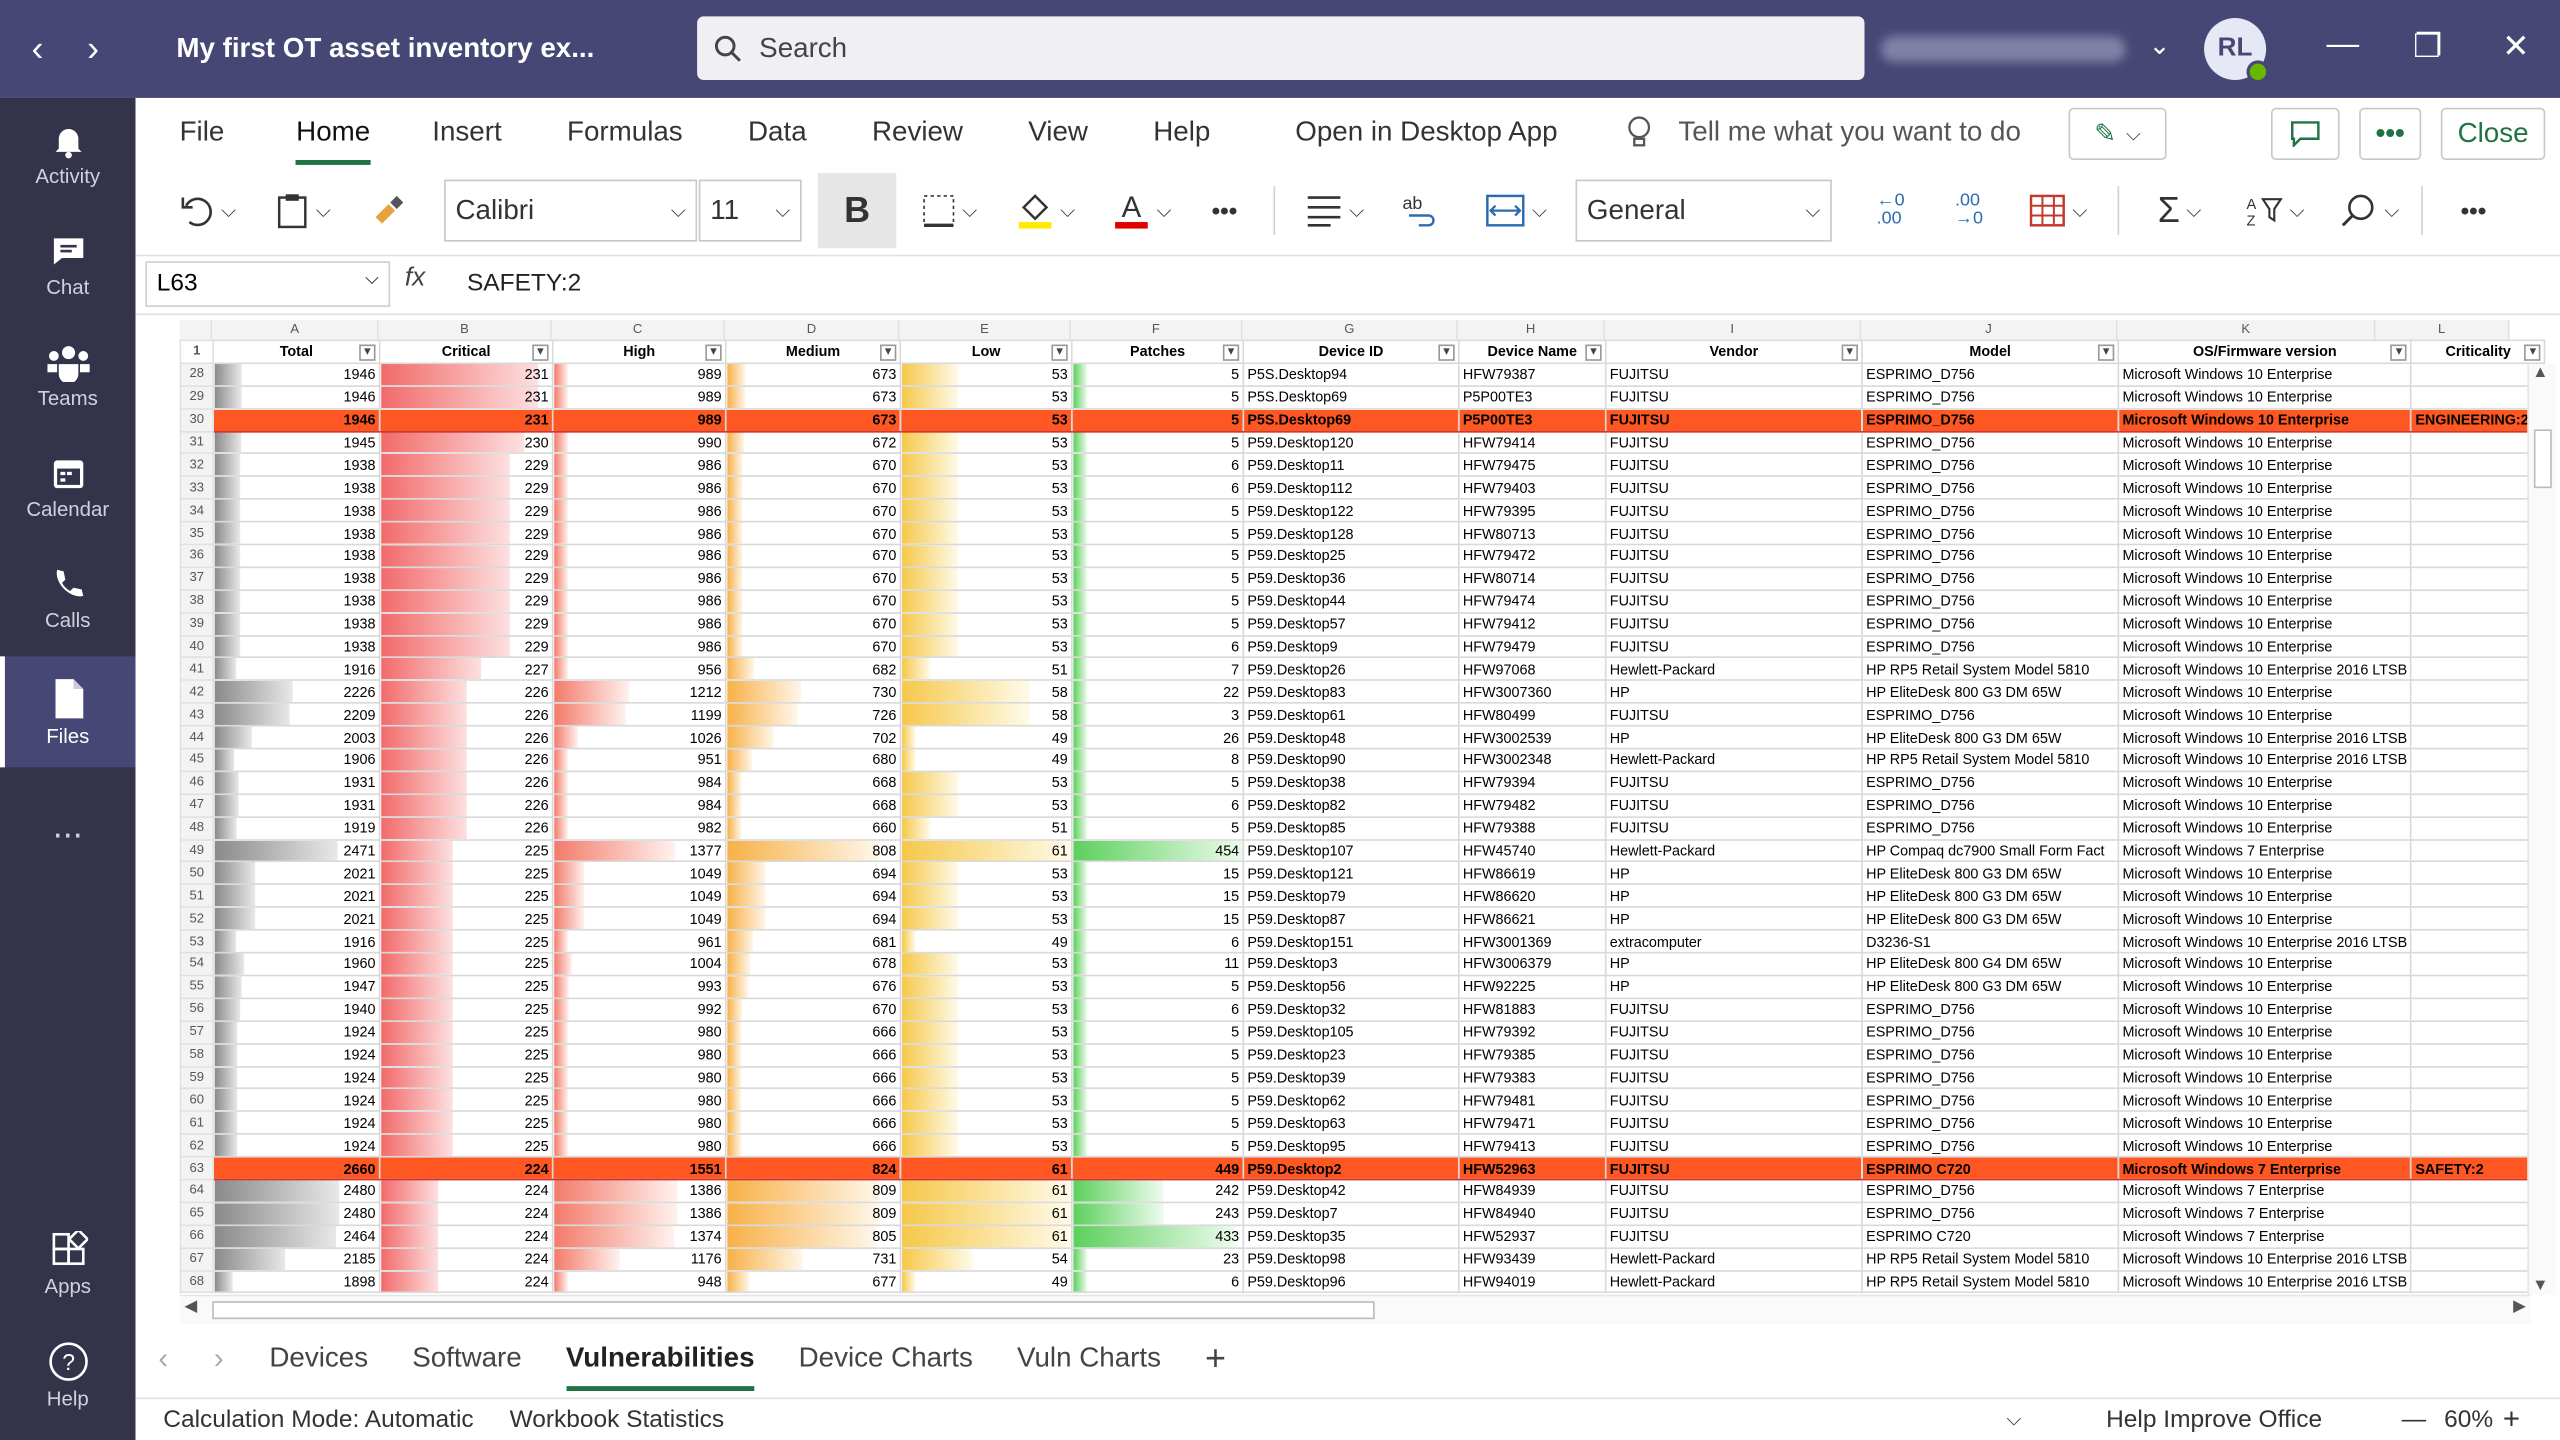 The image size is (2560, 1440). Describe the element at coordinates (196, 374) in the screenshot. I see `row-number: 28` at that location.